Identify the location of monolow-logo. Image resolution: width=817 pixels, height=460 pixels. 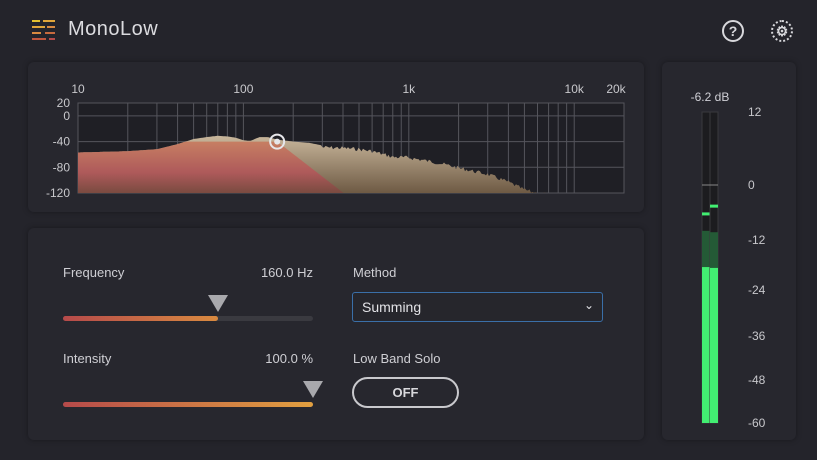
(43, 30).